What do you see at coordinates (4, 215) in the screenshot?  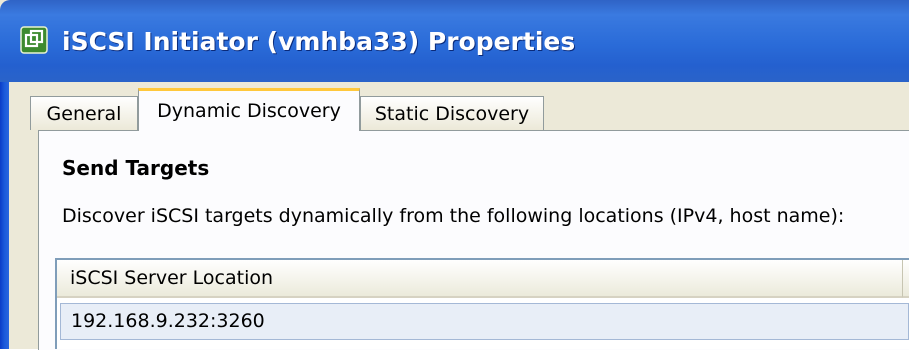 I see `window-frame-left` at bounding box center [4, 215].